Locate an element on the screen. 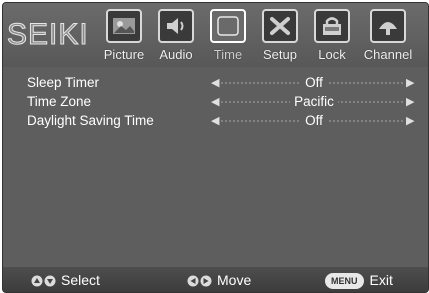  hint-move: Move is located at coordinates (219, 280).